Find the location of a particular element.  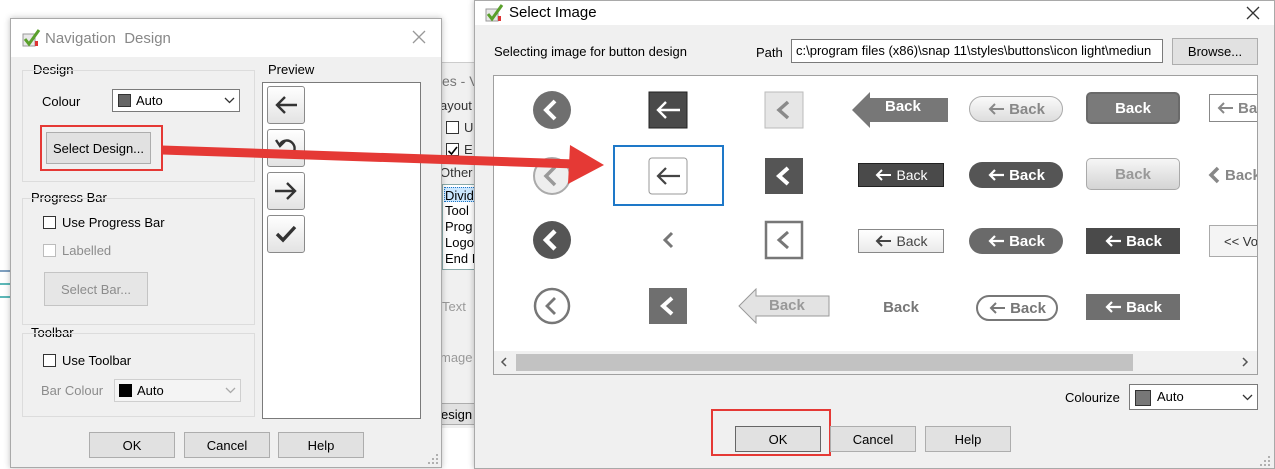

bg-checkbox-u is located at coordinates (452, 127).